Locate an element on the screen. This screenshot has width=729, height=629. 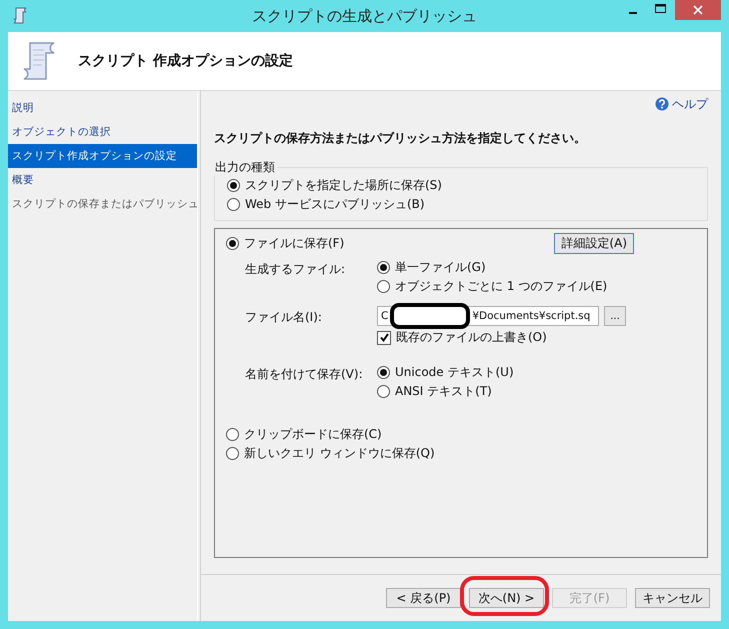
radio-option: 新しいクエリ ウィンドウに保存(Q) is located at coordinates (330, 453).